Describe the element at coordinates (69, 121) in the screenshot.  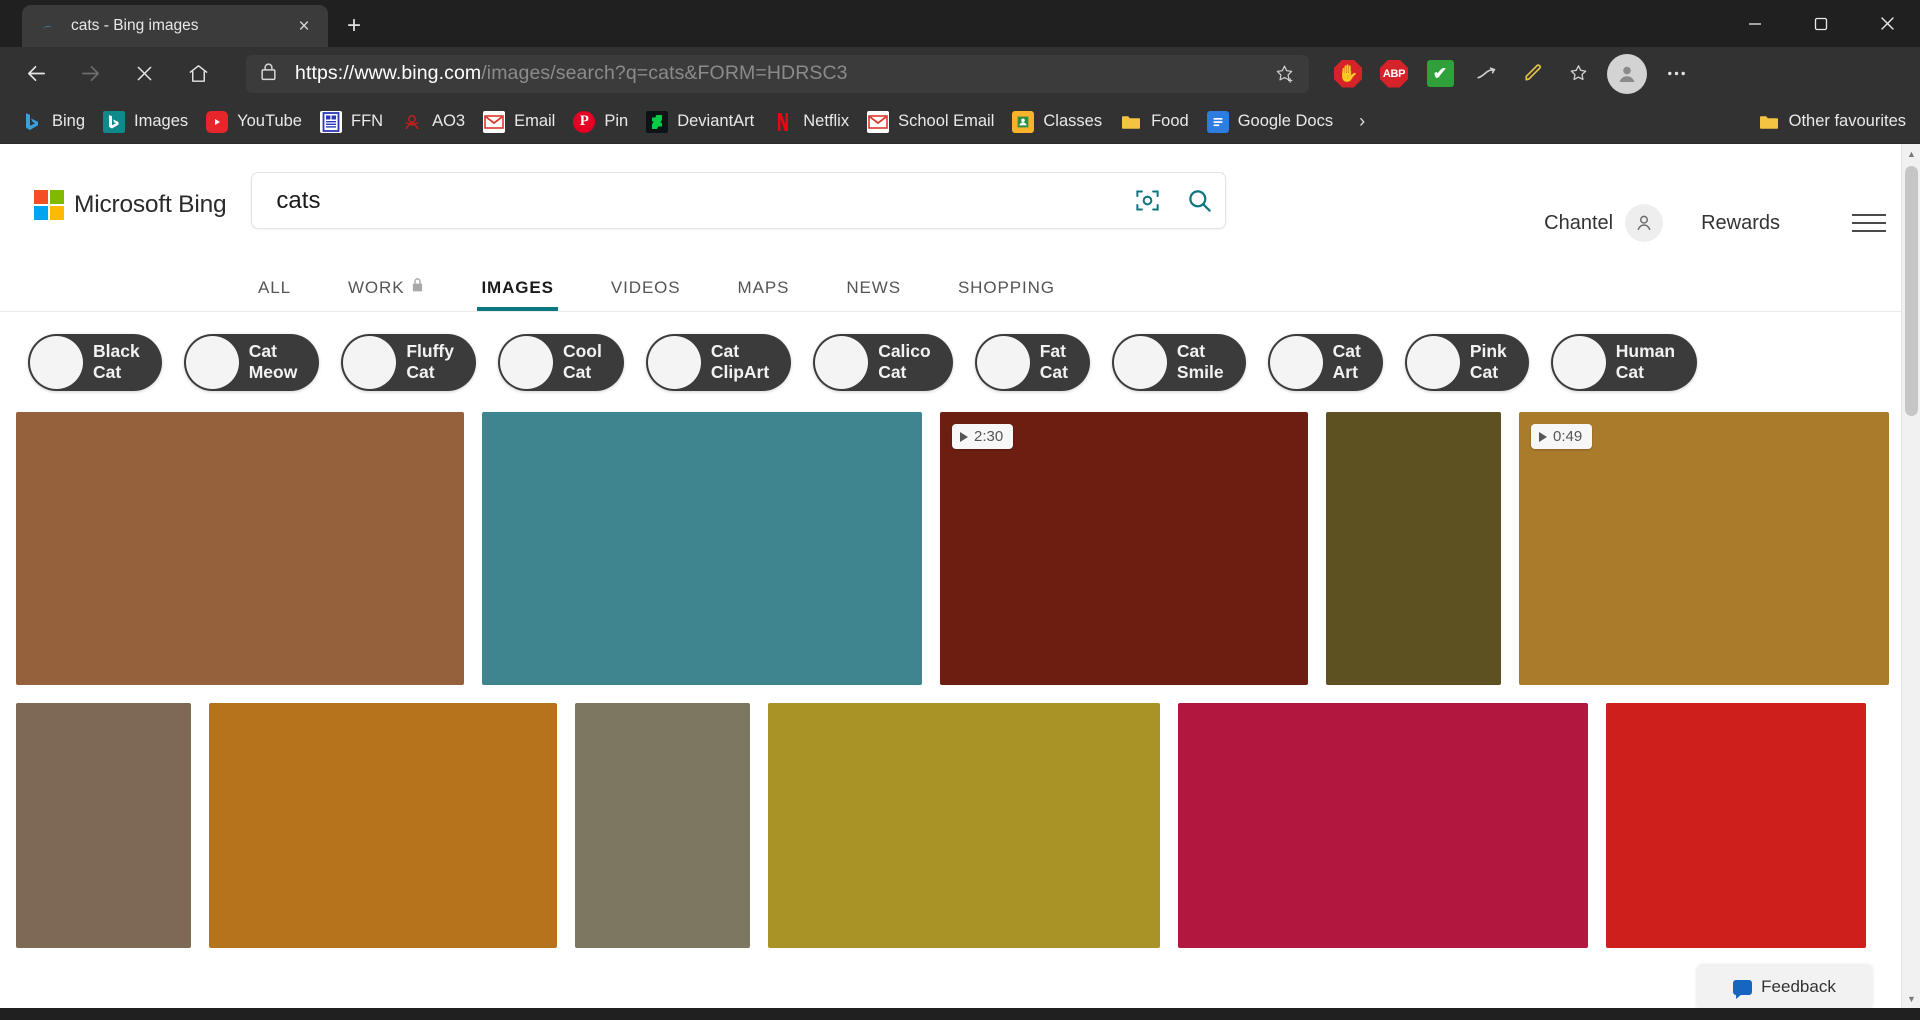
I see `bookmark-label: Bing` at that location.